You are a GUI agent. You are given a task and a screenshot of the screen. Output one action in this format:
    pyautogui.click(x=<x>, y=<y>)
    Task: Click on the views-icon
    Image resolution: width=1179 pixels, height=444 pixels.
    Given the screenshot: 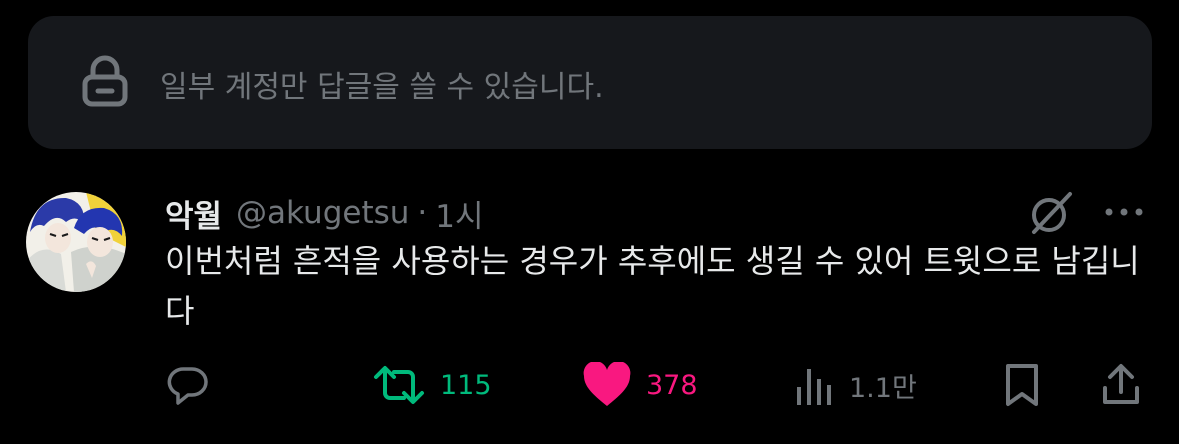 What is the action you would take?
    pyautogui.click(x=814, y=387)
    